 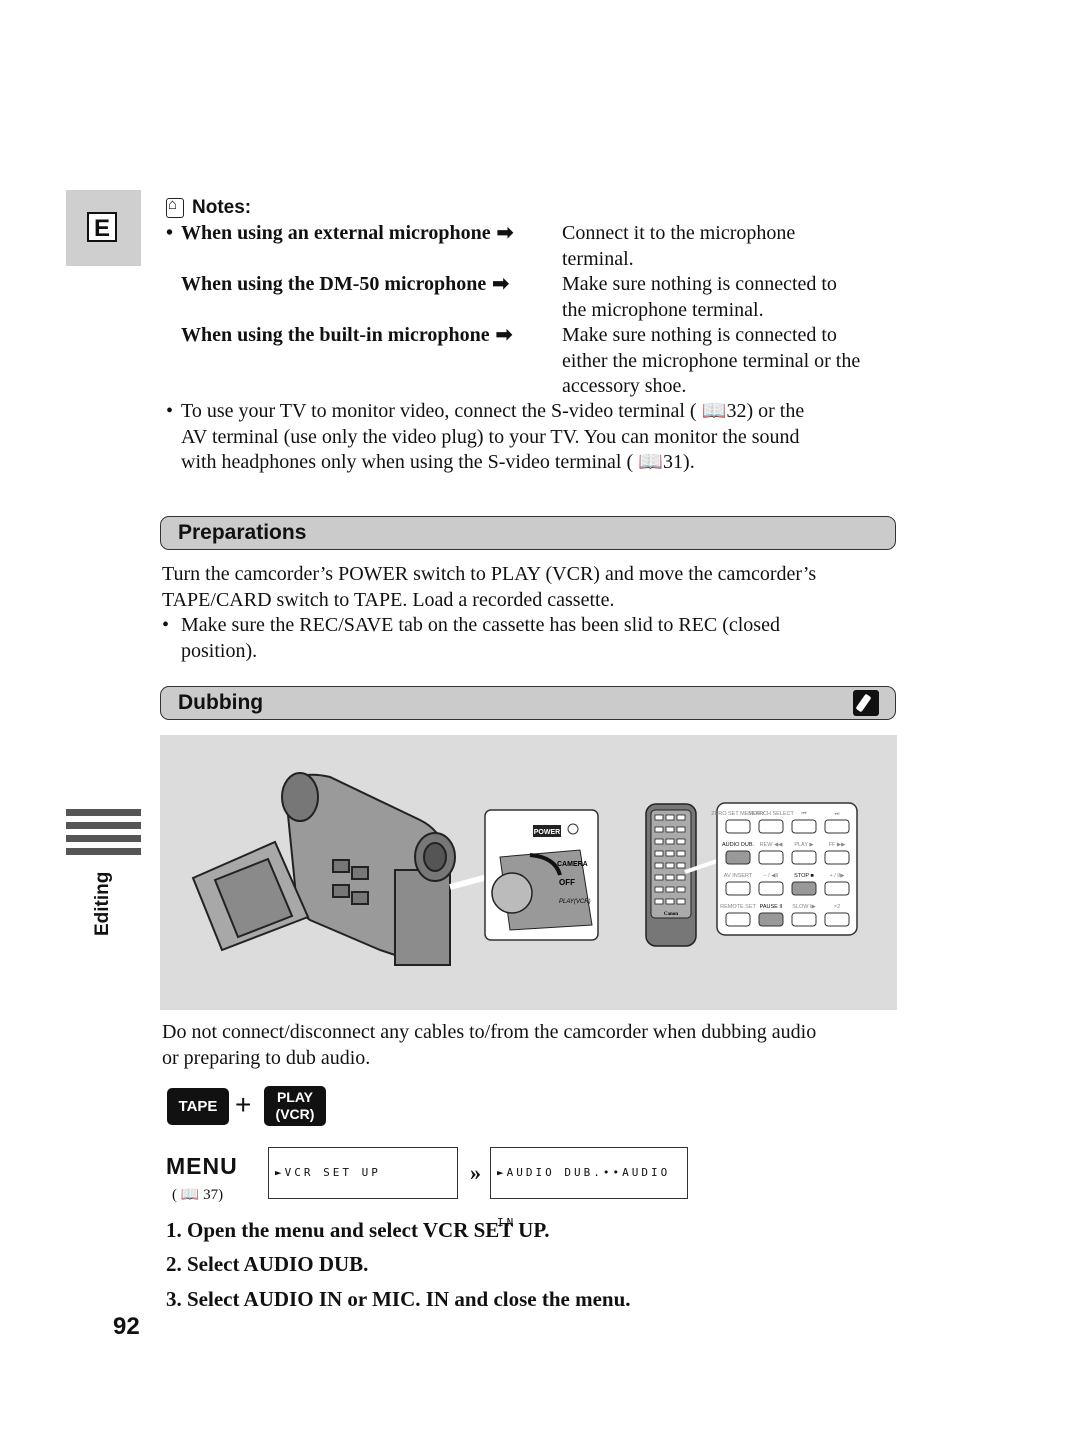 I want to click on remote-brand: Canon, so click(x=671, y=914).